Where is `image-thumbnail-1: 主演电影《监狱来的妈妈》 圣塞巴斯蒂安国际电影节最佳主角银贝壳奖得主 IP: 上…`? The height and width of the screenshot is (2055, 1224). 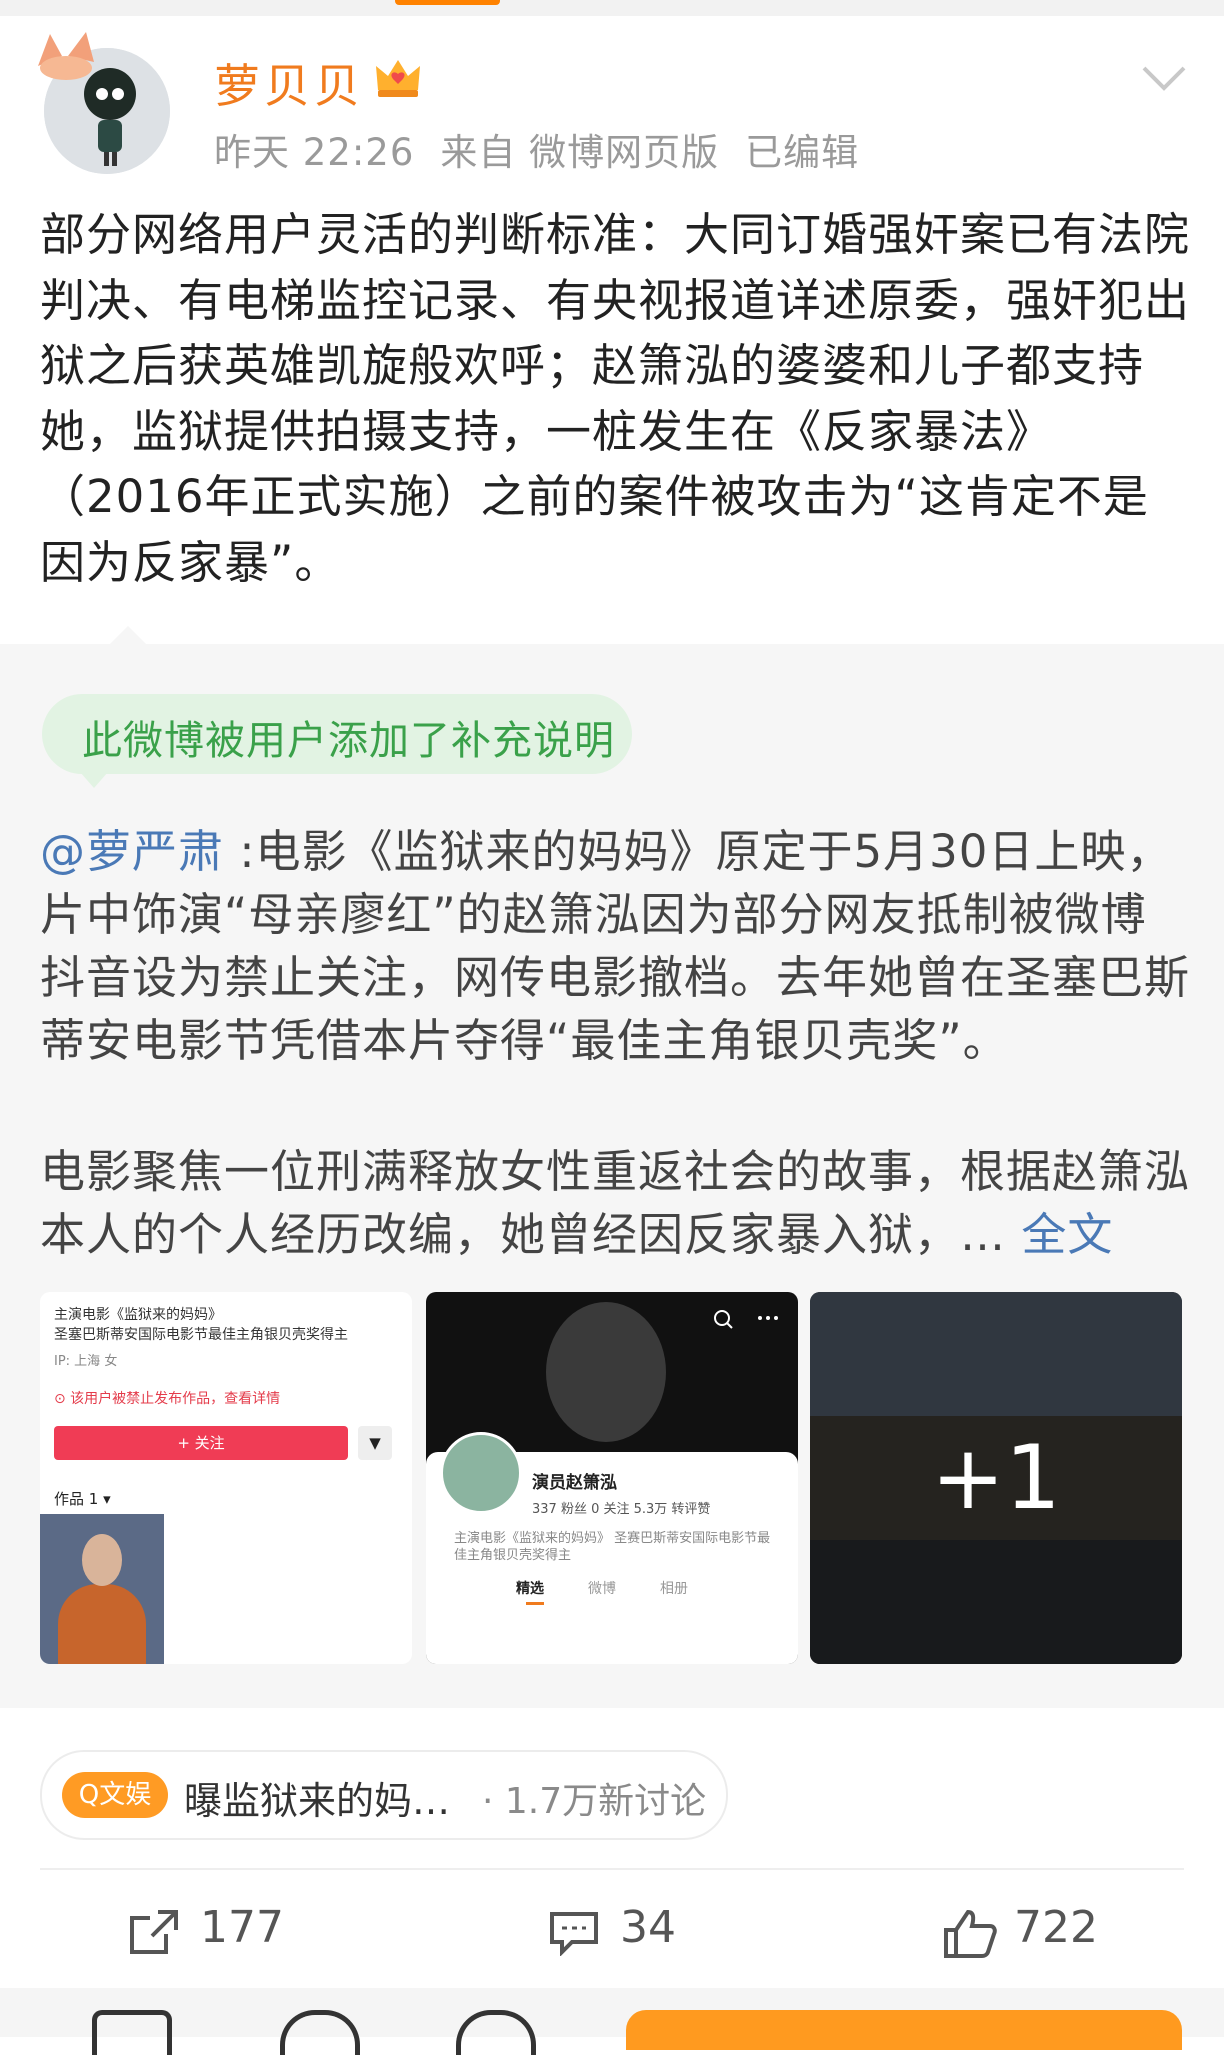 image-thumbnail-1: 主演电影《监狱来的妈妈》 圣塞巴斯蒂安国际电影节最佳主角银贝壳奖得主 IP: 上… is located at coordinates (226, 1478).